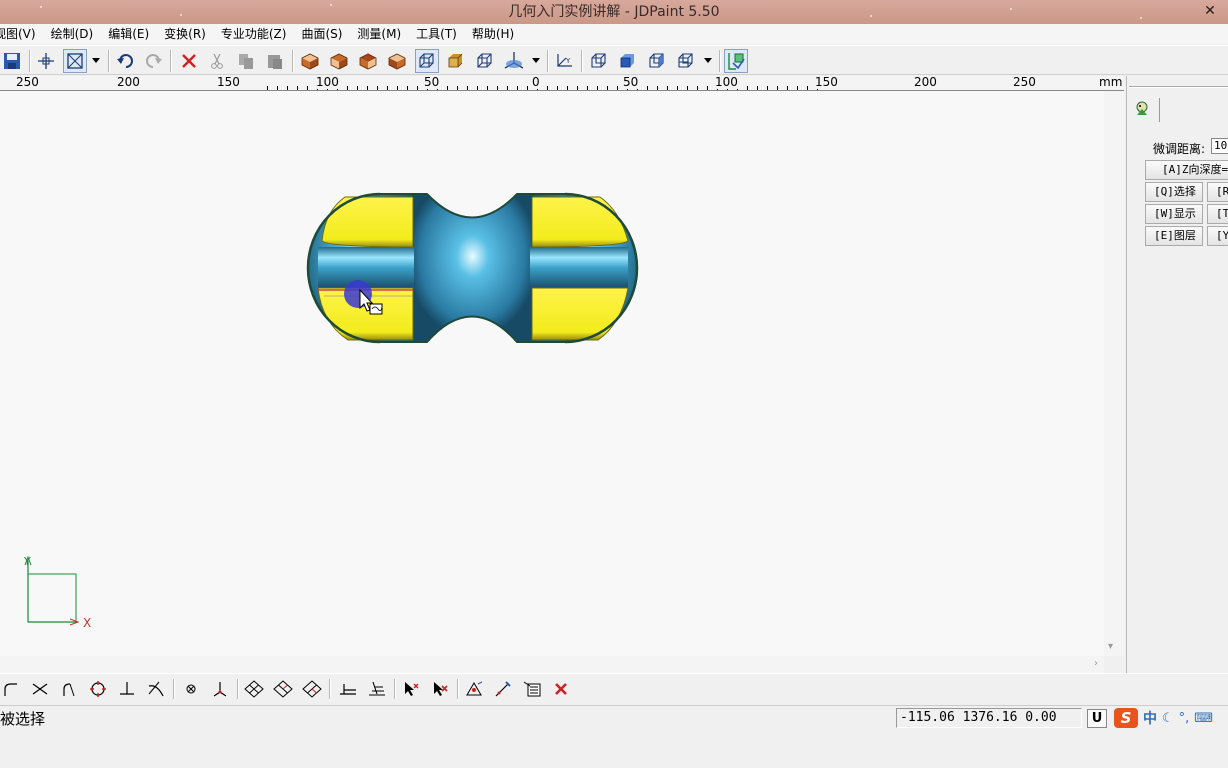 This screenshot has height=768, width=1228. What do you see at coordinates (75, 61) in the screenshot?
I see `window-select-icon` at bounding box center [75, 61].